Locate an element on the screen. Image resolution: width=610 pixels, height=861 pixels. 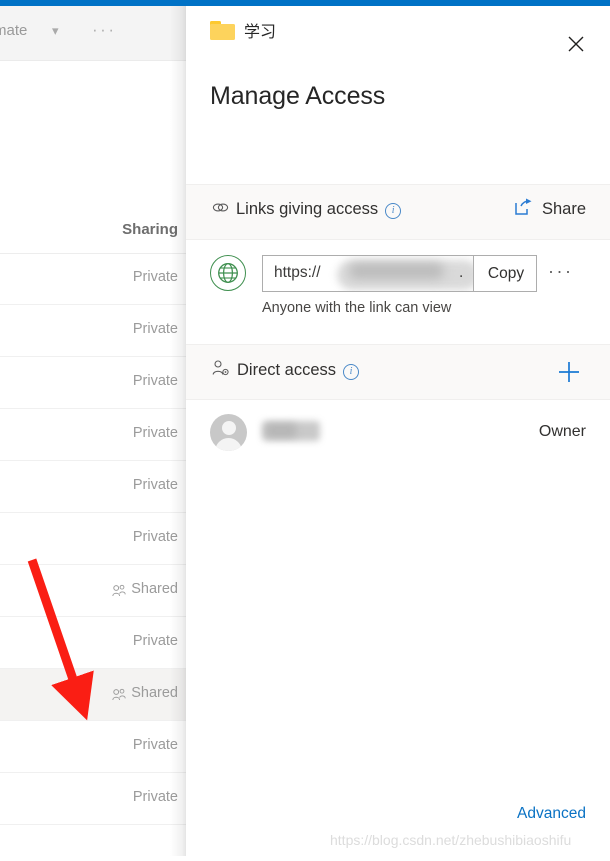
plus-icon is located at coordinates (569, 372).